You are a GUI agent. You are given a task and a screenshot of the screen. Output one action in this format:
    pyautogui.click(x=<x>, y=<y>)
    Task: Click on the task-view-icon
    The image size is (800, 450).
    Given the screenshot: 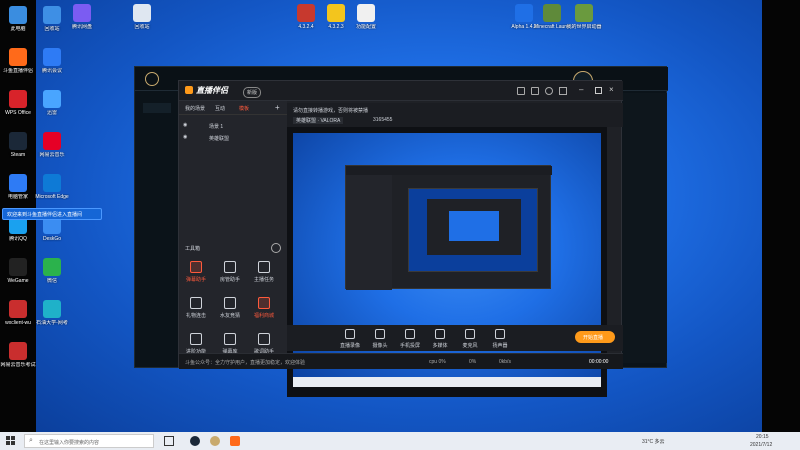 What is the action you would take?
    pyautogui.click(x=169, y=441)
    